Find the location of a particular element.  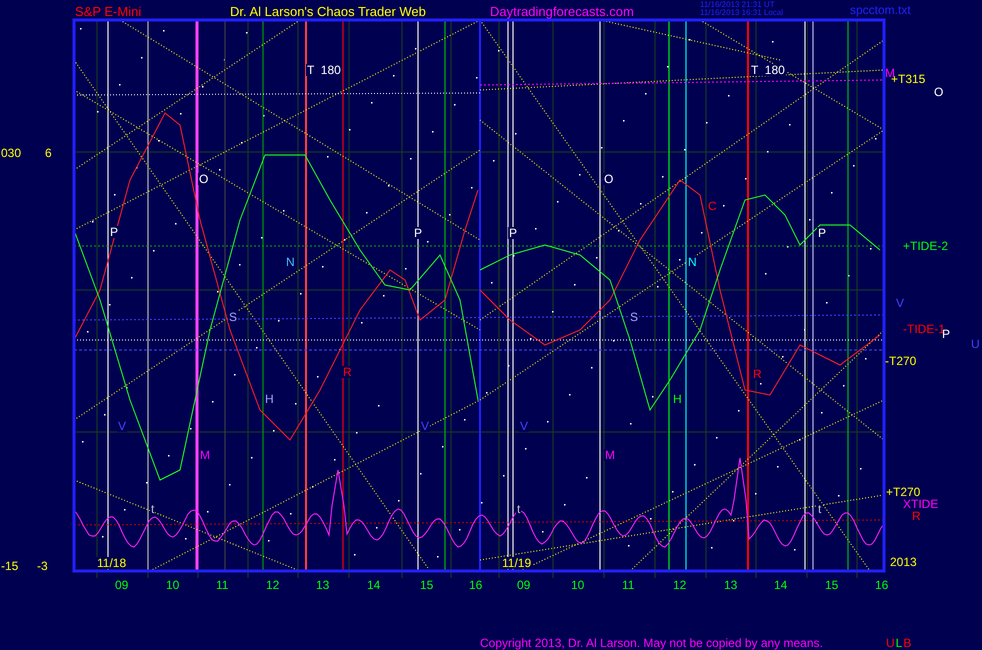

line-label: V is located at coordinates (900, 303).